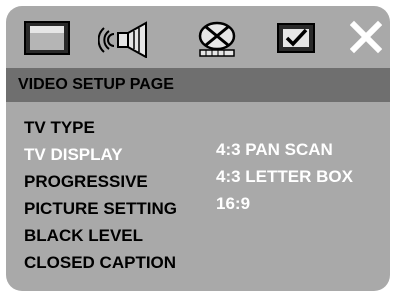  Describe the element at coordinates (100, 208) in the screenshot. I see `menu-item-picture-setting: PICTURE SETTING` at that location.